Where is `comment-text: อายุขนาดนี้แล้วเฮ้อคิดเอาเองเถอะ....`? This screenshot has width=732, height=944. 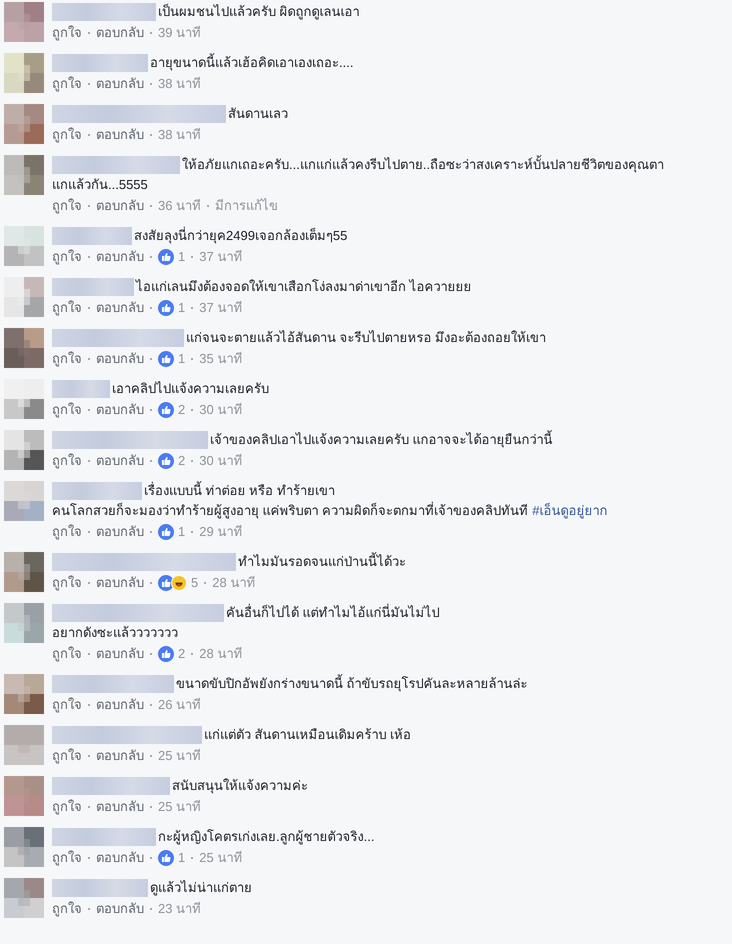
comment-text: อายุขนาดนี้แล้วเฮ้อคิดเอาเองเถอะ.... is located at coordinates (252, 62).